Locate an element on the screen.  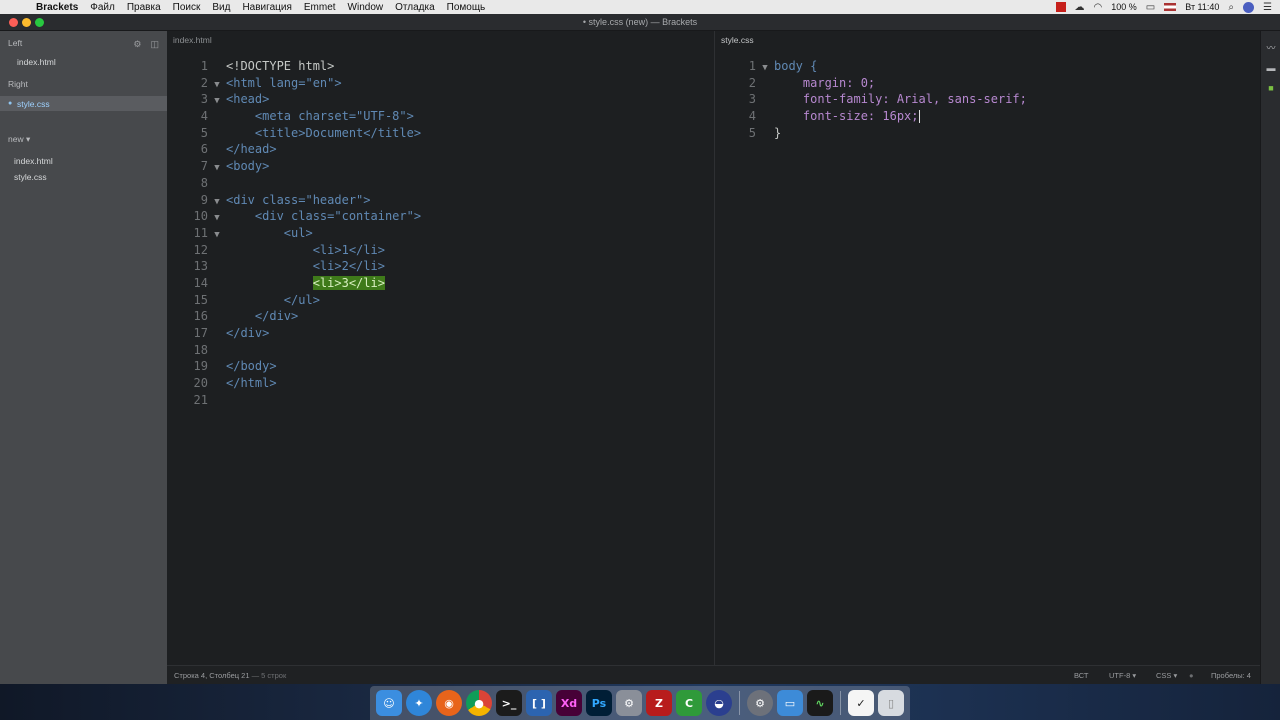
ftp-icon: ◒ is located at coordinates (719, 703).